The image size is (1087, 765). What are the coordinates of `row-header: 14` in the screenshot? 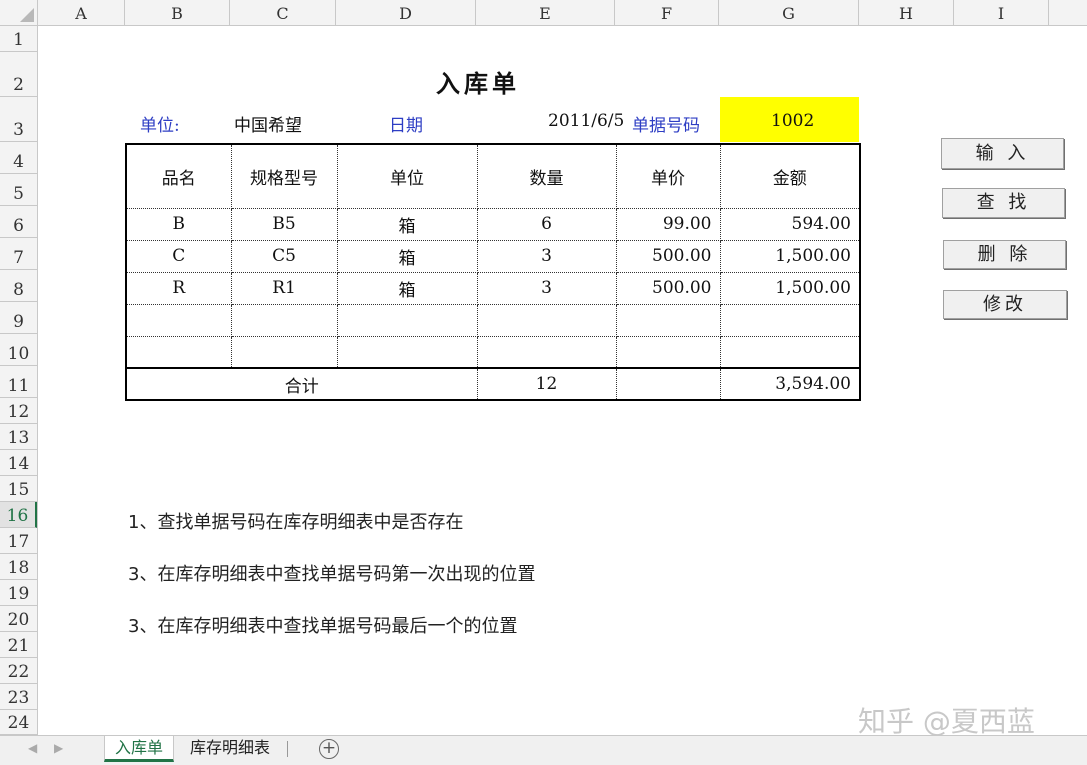 It's located at (18, 463).